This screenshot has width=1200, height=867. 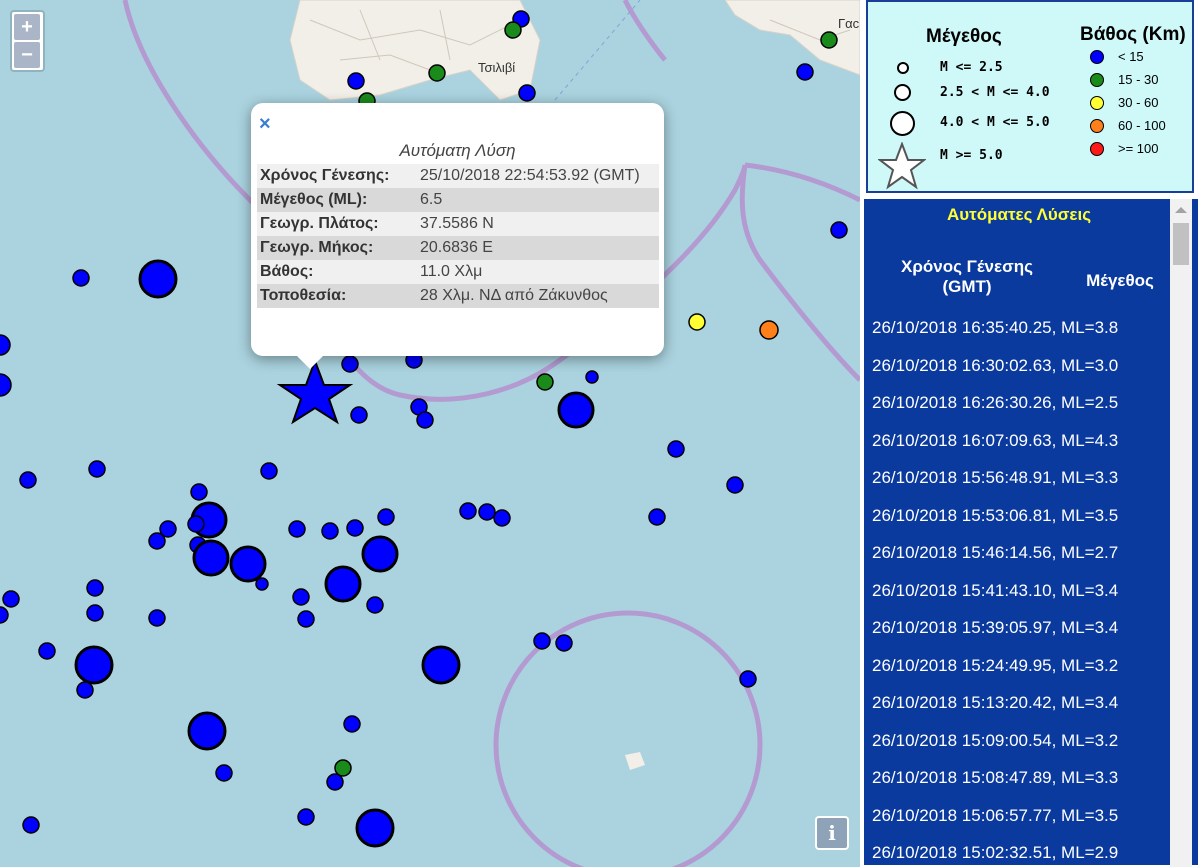 What do you see at coordinates (995, 703) in the screenshot?
I see `solution-row: 26/10/2018 15:13:20.42, ML=3.4` at bounding box center [995, 703].